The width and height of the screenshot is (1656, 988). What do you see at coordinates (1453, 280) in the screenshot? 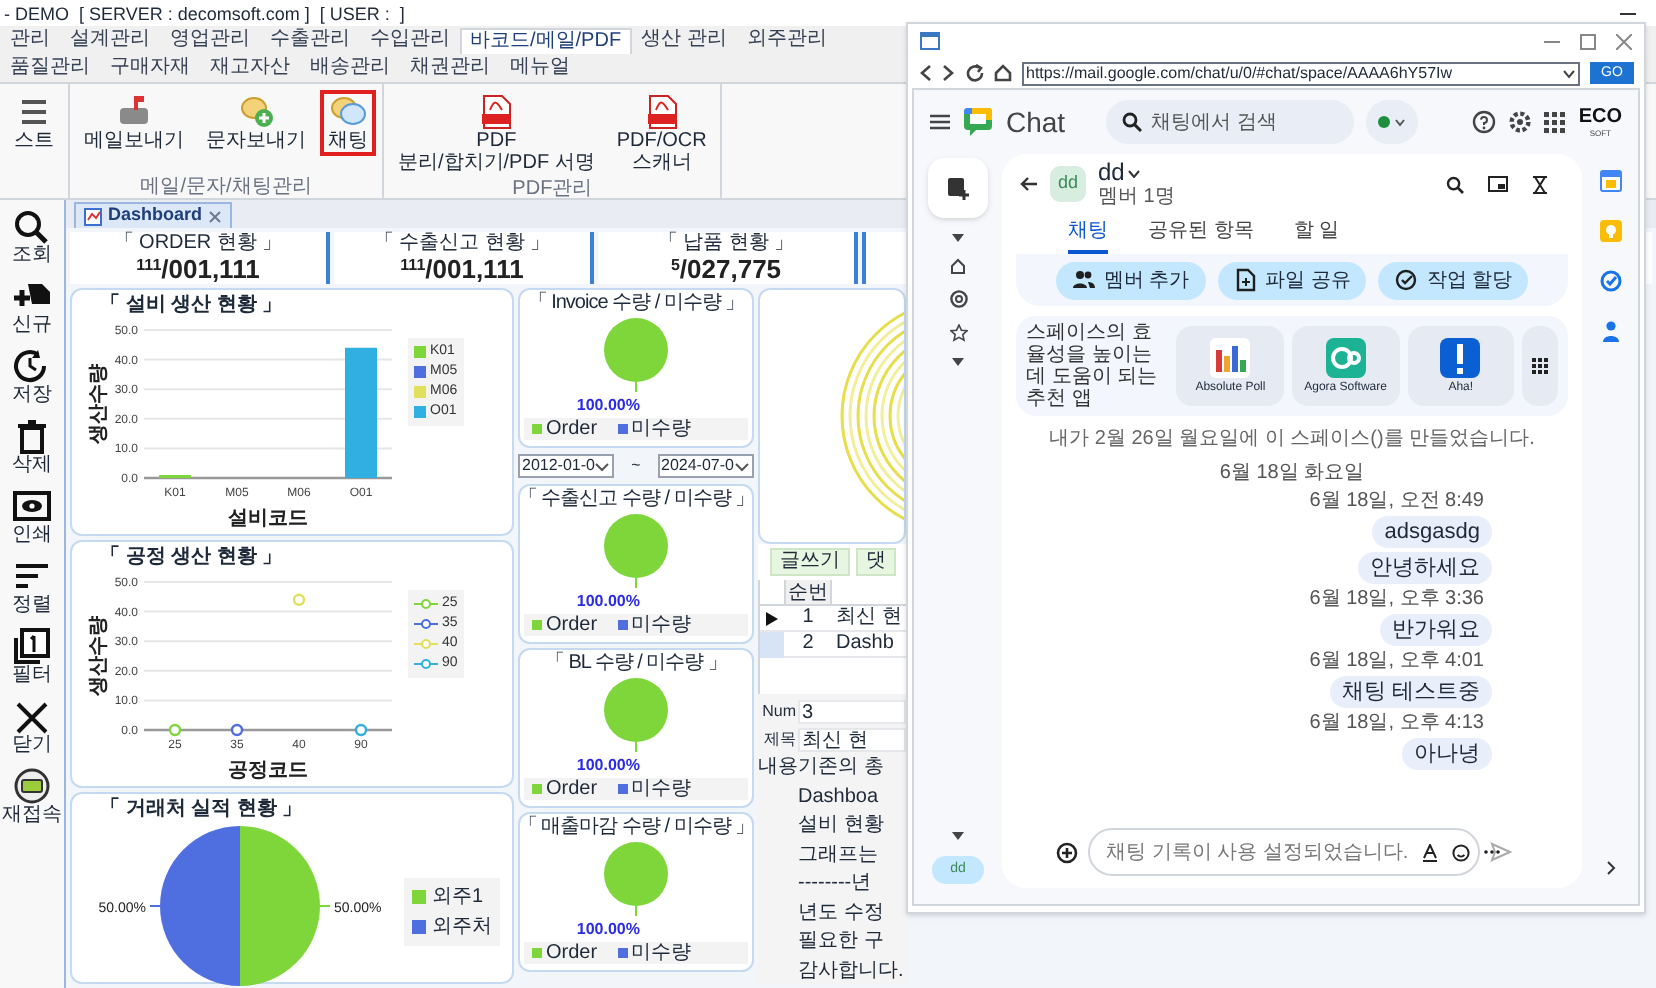
I see `action-button: 작업 할당` at bounding box center [1453, 280].